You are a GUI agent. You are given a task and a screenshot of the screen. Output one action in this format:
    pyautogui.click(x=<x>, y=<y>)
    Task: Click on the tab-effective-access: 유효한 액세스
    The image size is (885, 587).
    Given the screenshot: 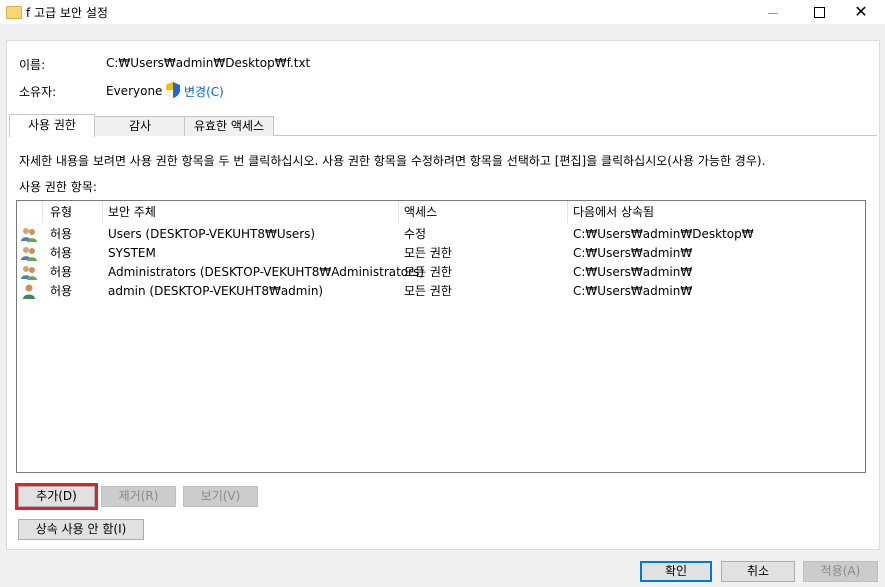 What is the action you would take?
    pyautogui.click(x=229, y=126)
    